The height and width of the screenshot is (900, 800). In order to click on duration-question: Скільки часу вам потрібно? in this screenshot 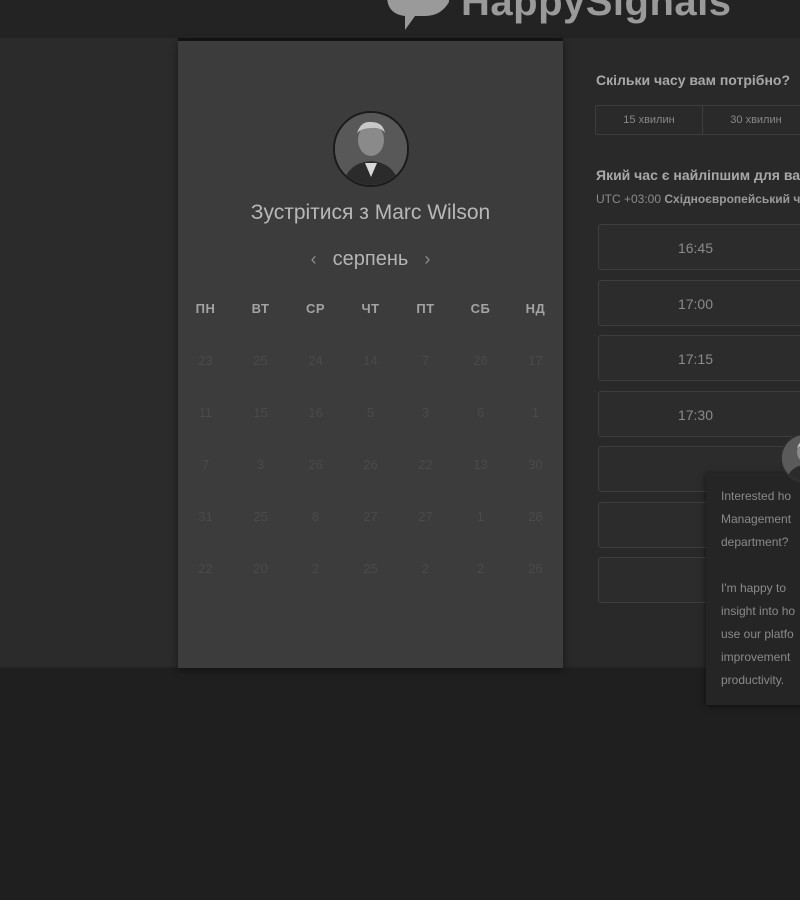, I will do `click(693, 80)`.